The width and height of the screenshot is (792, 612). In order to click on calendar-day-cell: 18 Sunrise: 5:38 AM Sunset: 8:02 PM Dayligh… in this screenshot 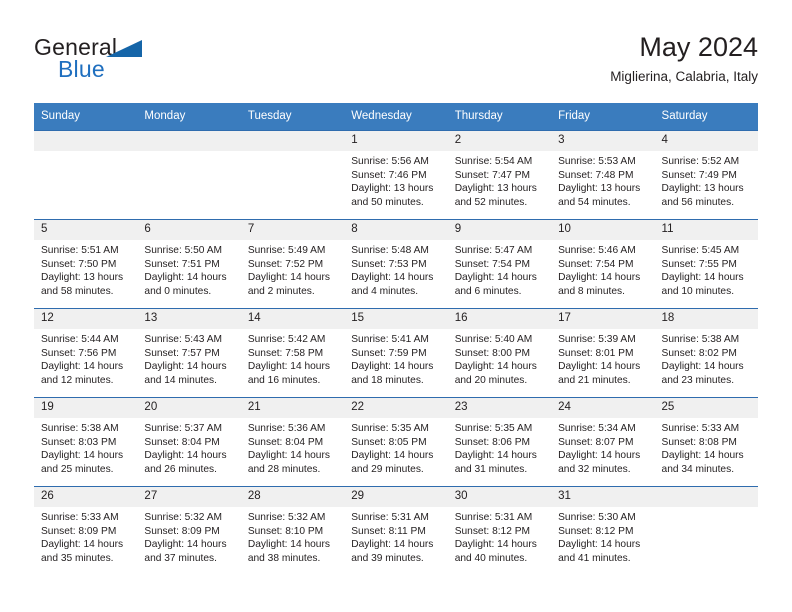, I will do `click(706, 353)`.